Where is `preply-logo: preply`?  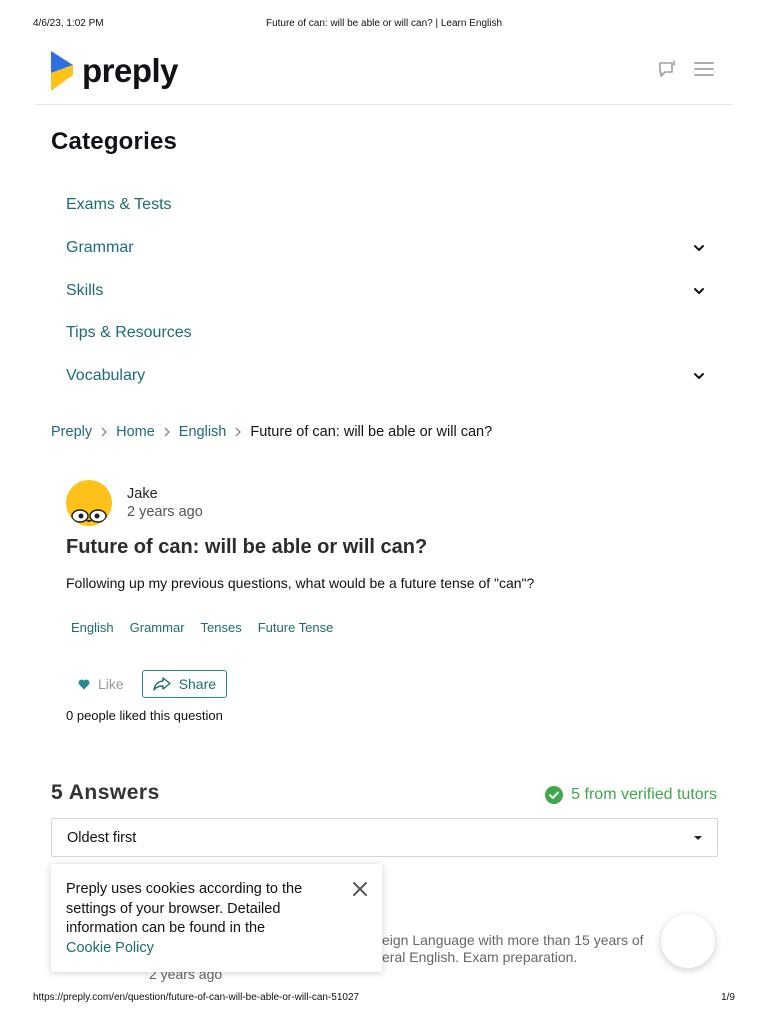 preply-logo: preply is located at coordinates (115, 71).